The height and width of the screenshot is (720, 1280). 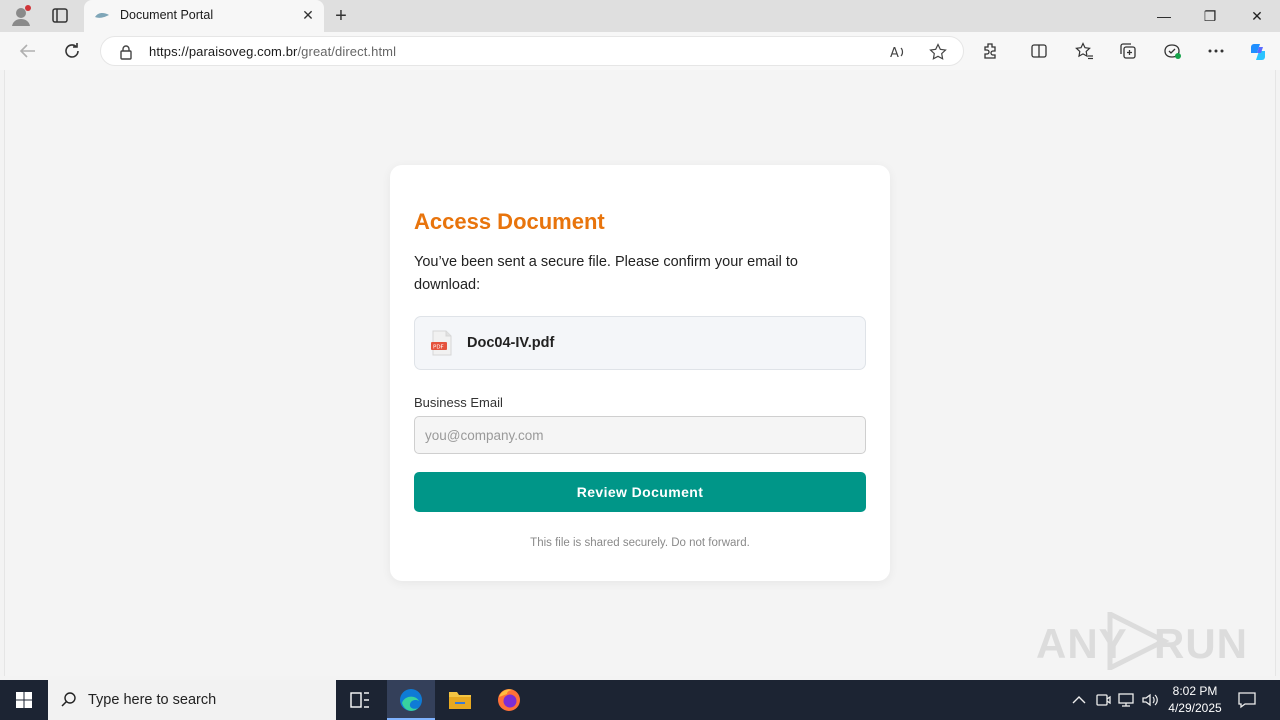 What do you see at coordinates (308, 15) in the screenshot?
I see `tab-close-icon: ✕` at bounding box center [308, 15].